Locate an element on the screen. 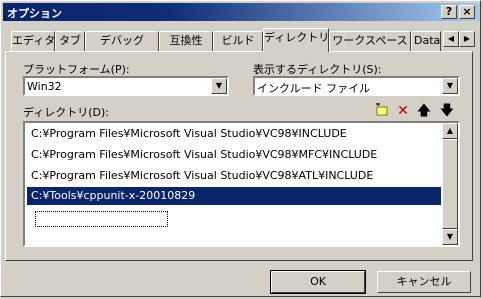 The width and height of the screenshot is (483, 299). show-dirs-value: インクルード ファイル is located at coordinates (314, 88).